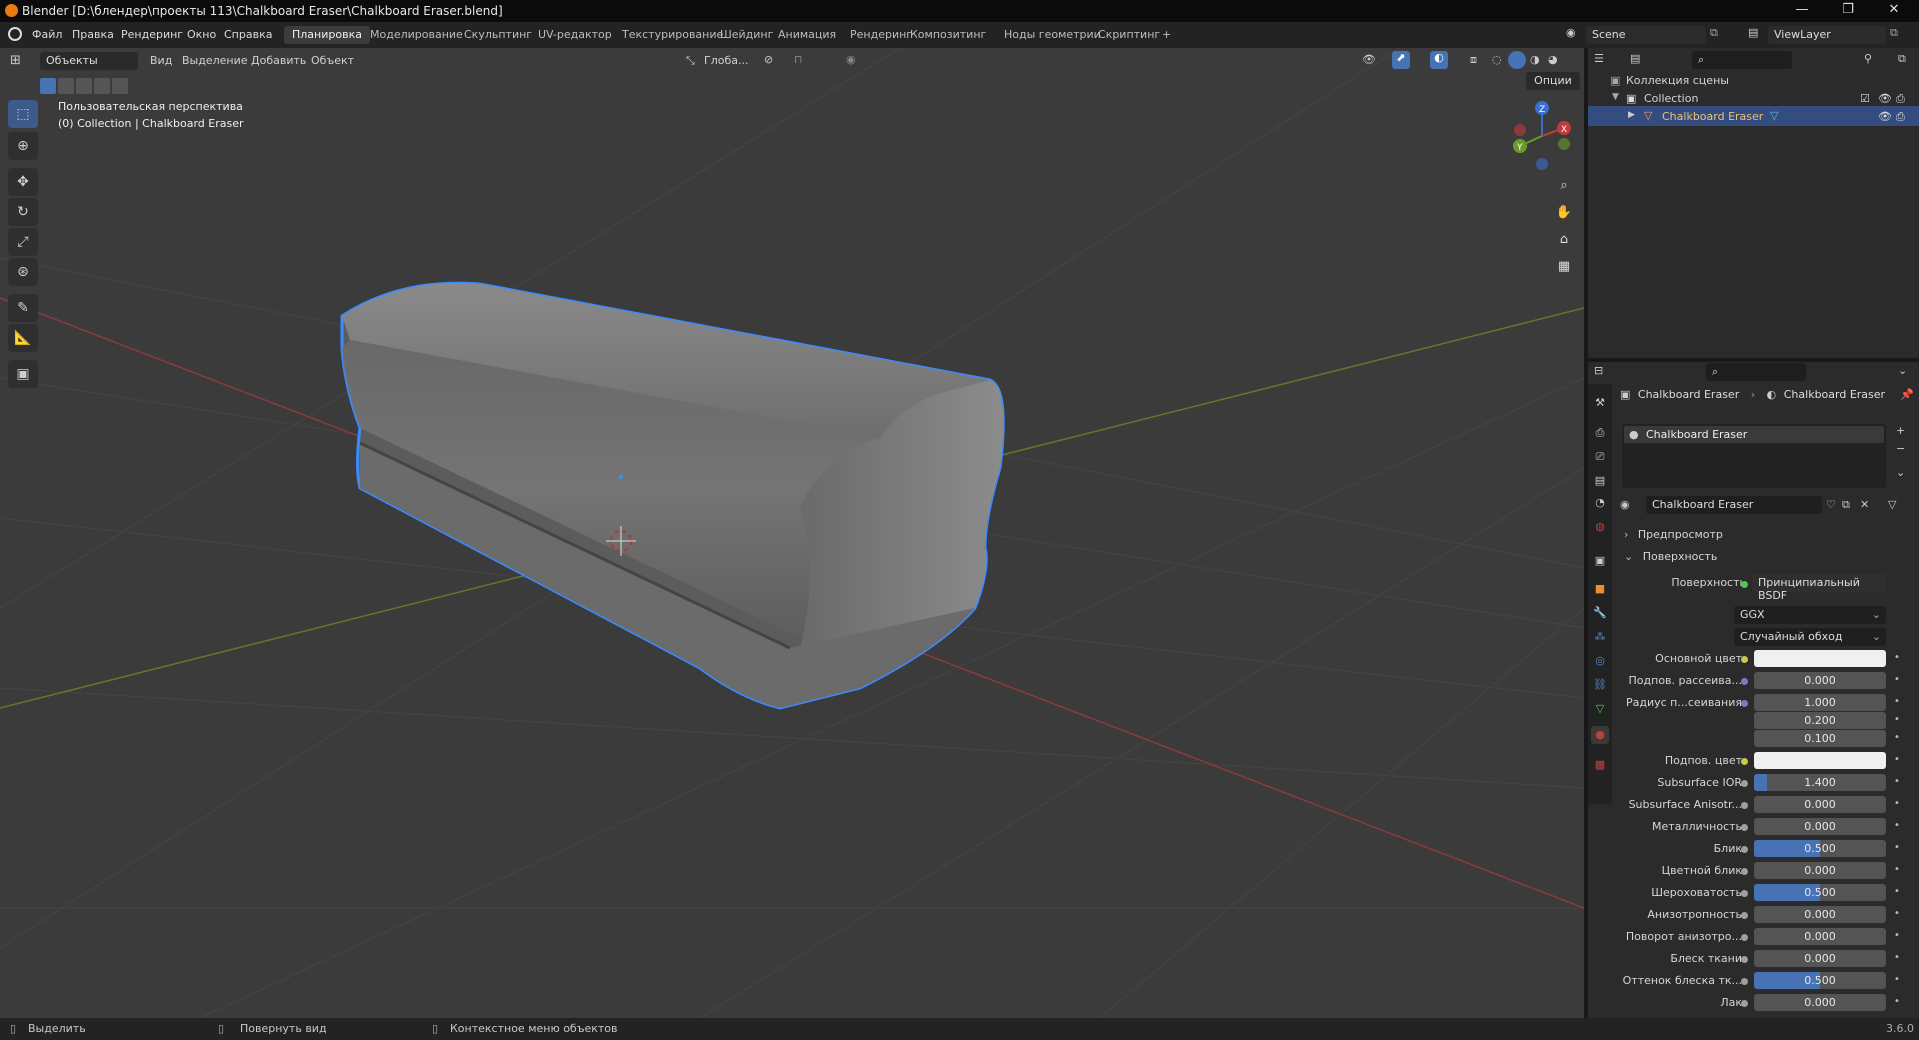  Describe the element at coordinates (66, 86) in the screenshot. I see `select-extend-icon` at that location.